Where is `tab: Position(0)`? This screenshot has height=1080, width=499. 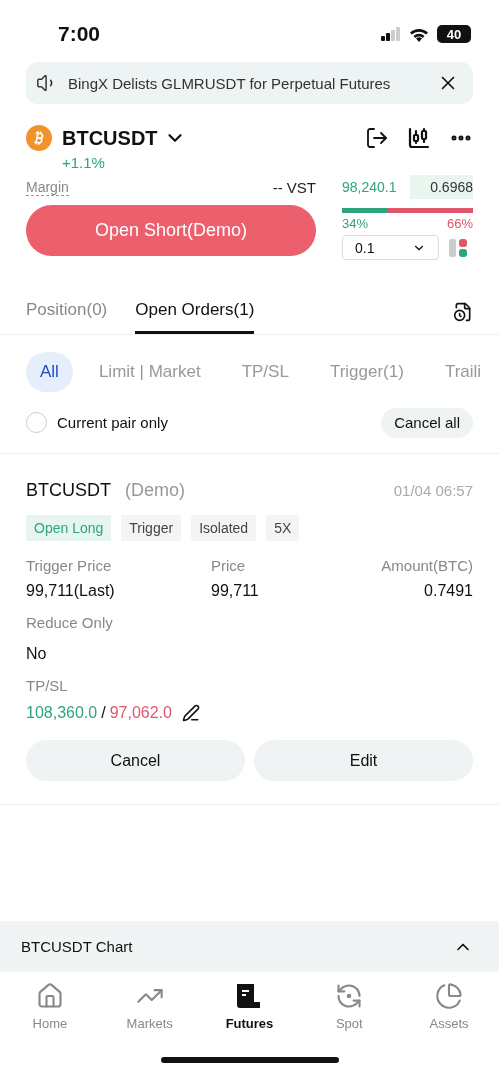
tab: Position(0) is located at coordinates (67, 317).